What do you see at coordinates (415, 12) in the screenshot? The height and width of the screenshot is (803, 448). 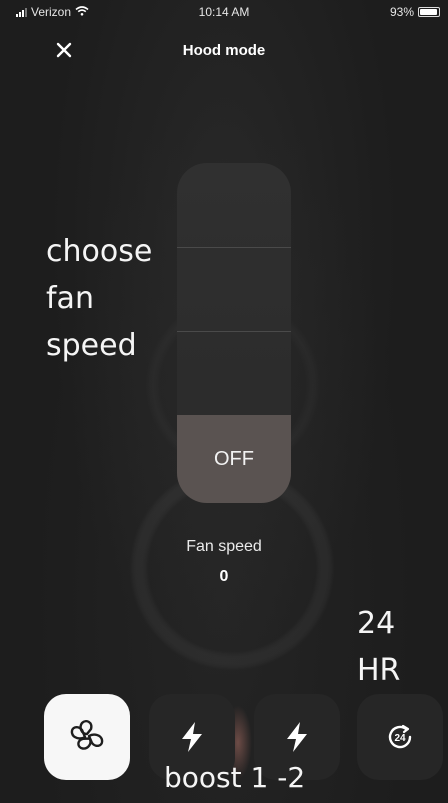 I see `status-right: 93%` at bounding box center [415, 12].